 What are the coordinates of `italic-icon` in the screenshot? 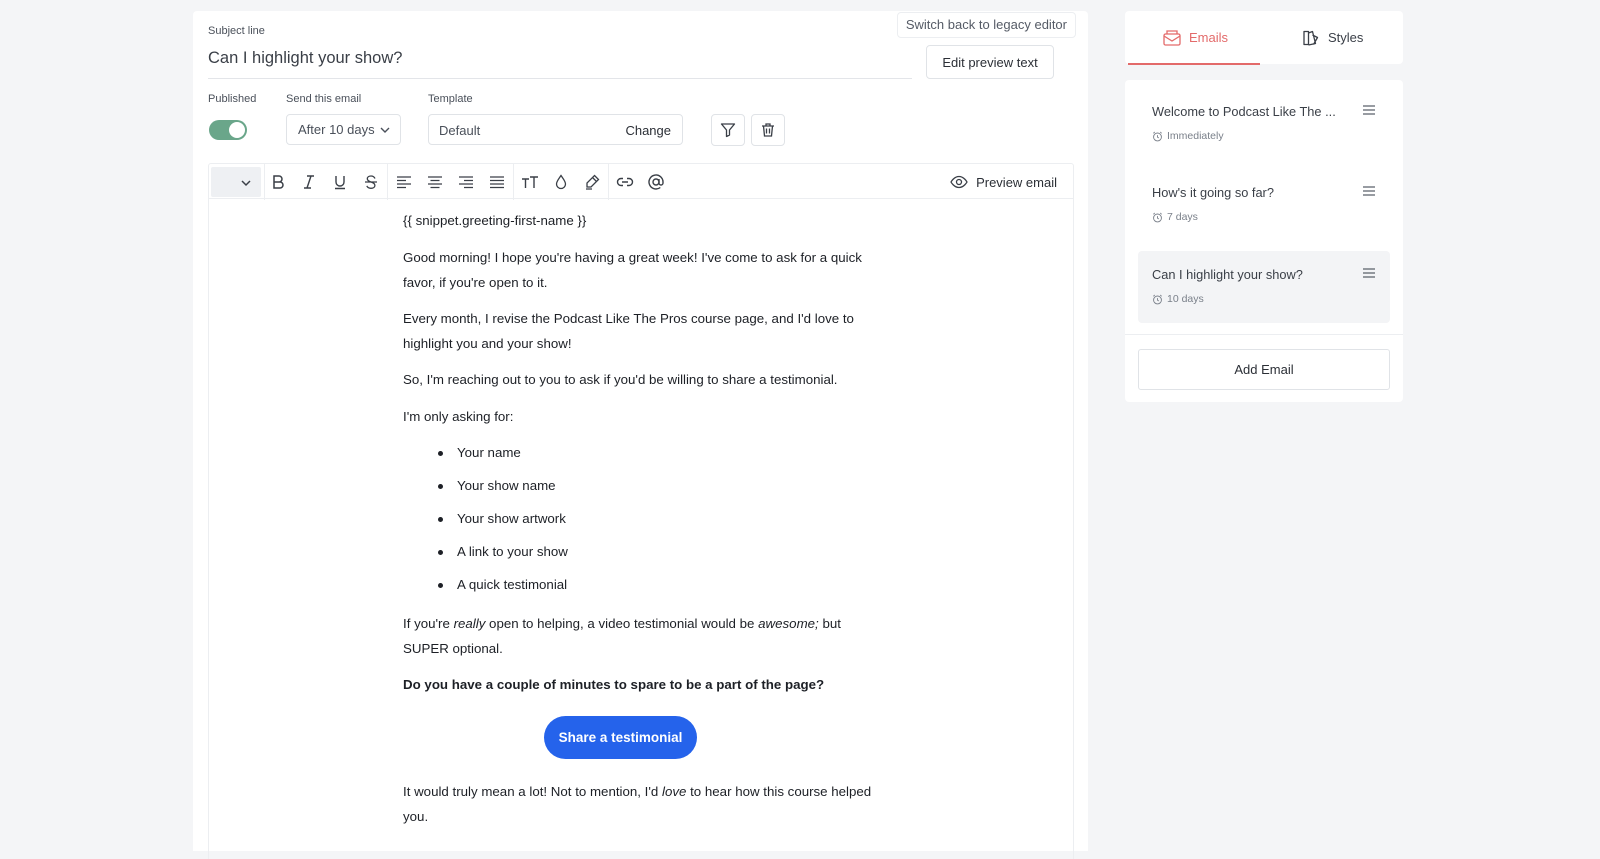 It's located at (309, 182).